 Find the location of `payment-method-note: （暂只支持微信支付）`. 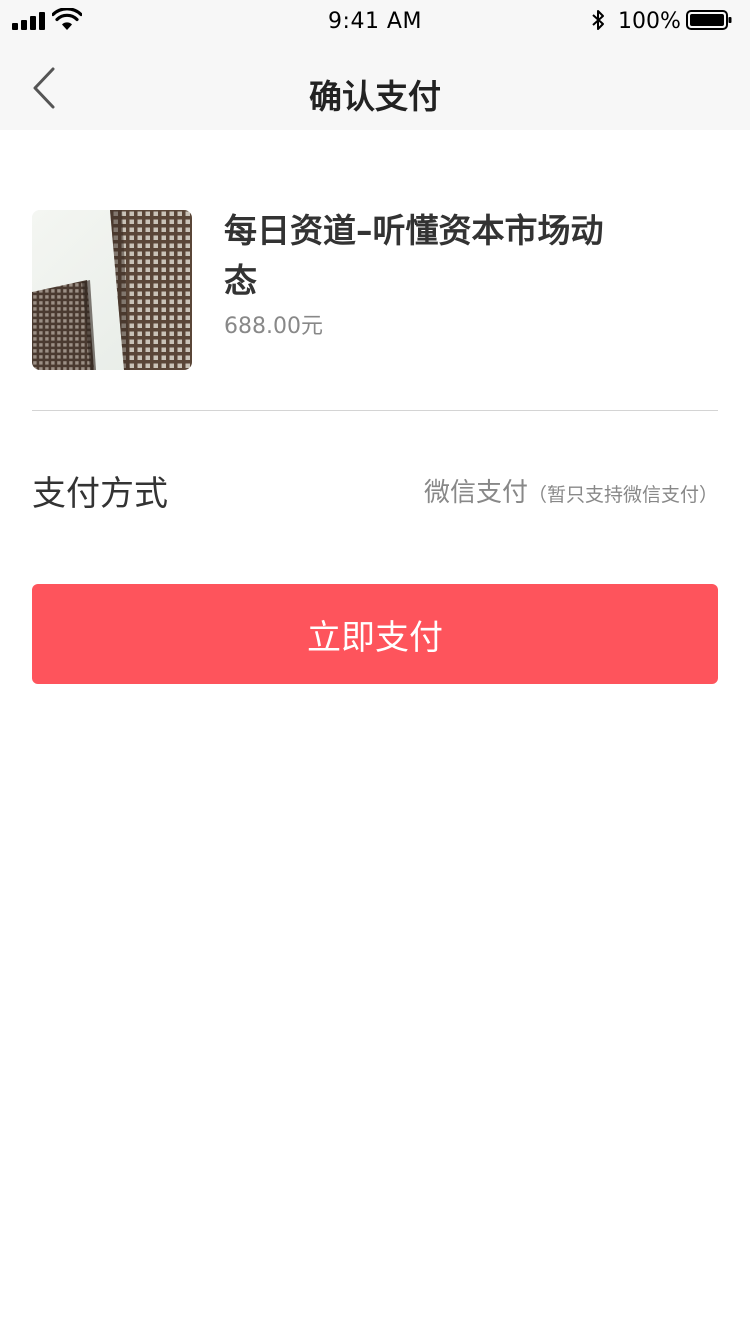

payment-method-note: （暂只支持微信支付） is located at coordinates (622, 495).